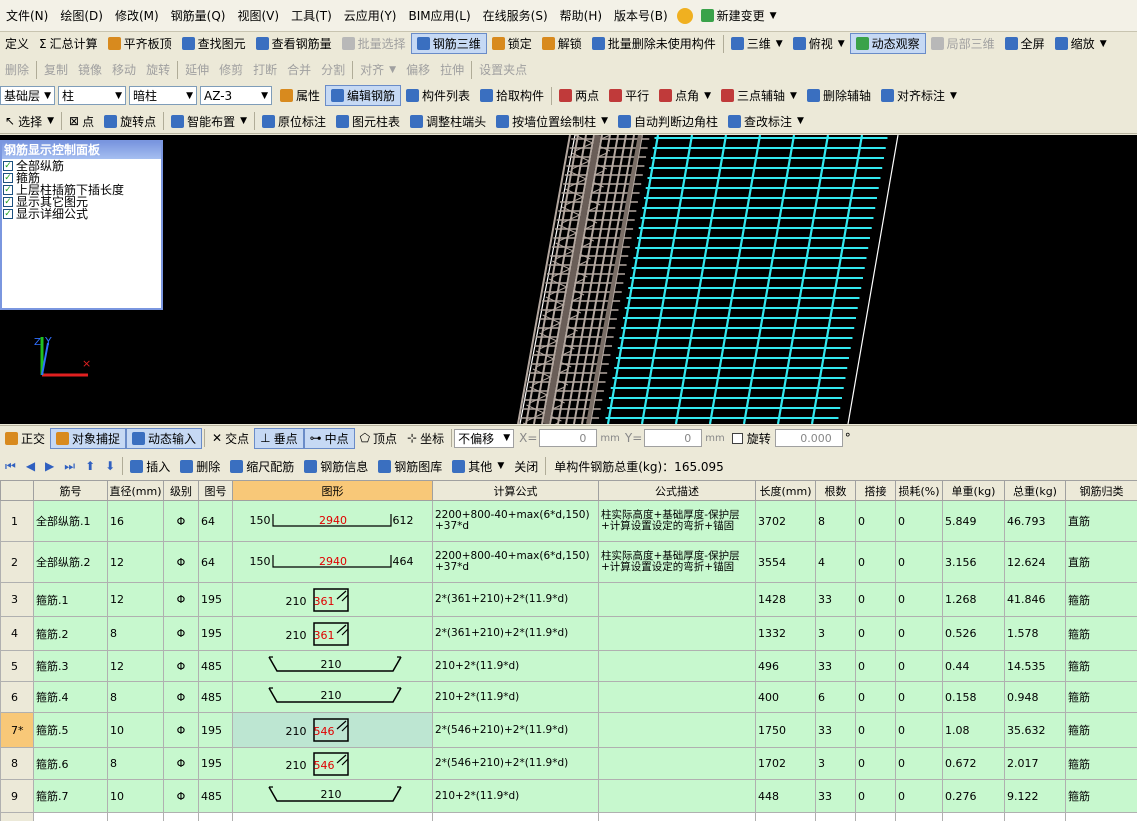  Describe the element at coordinates (677, 633) in the screenshot. I see `cell-formula-desc` at that location.